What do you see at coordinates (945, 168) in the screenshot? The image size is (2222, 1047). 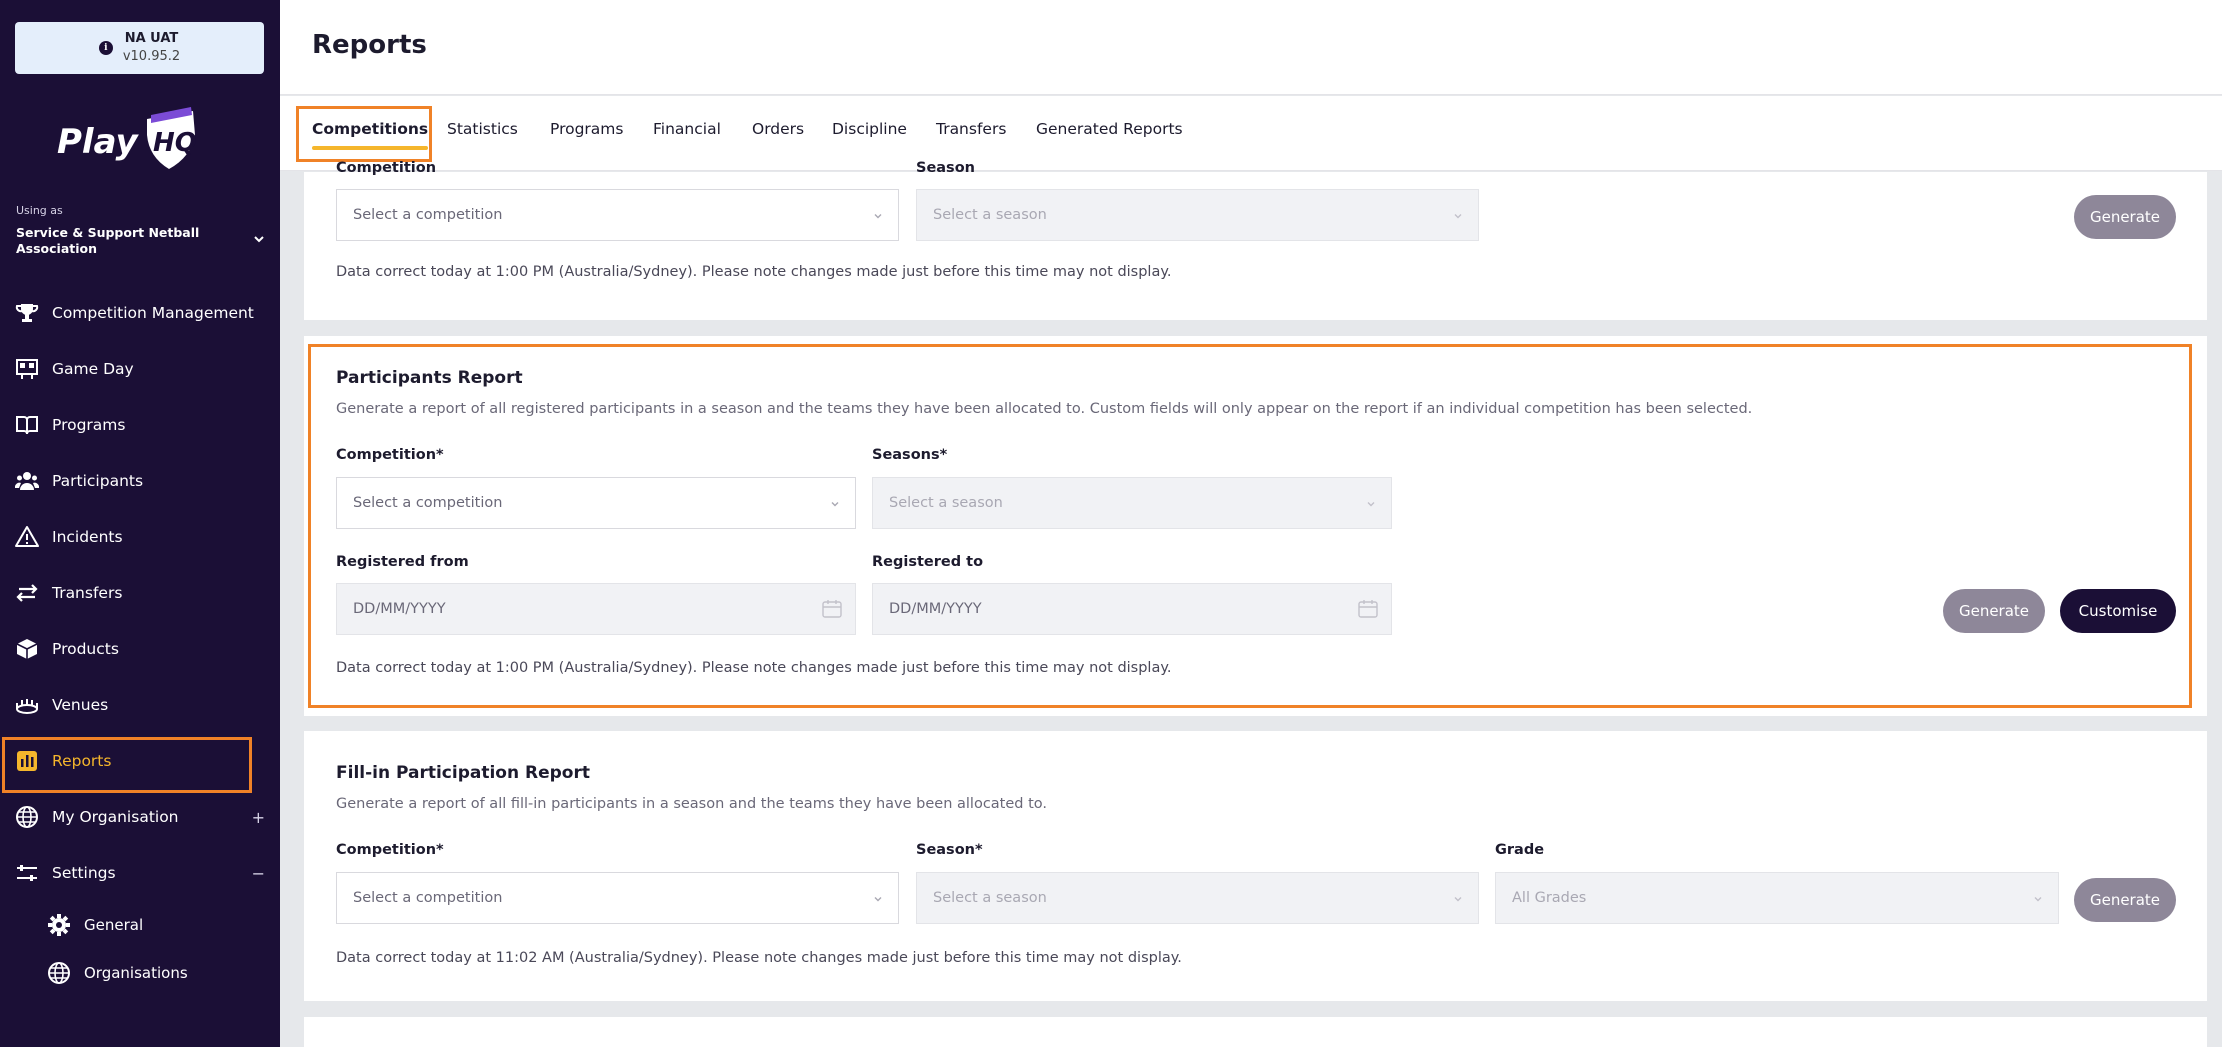 I see `season-label: Season` at bounding box center [945, 168].